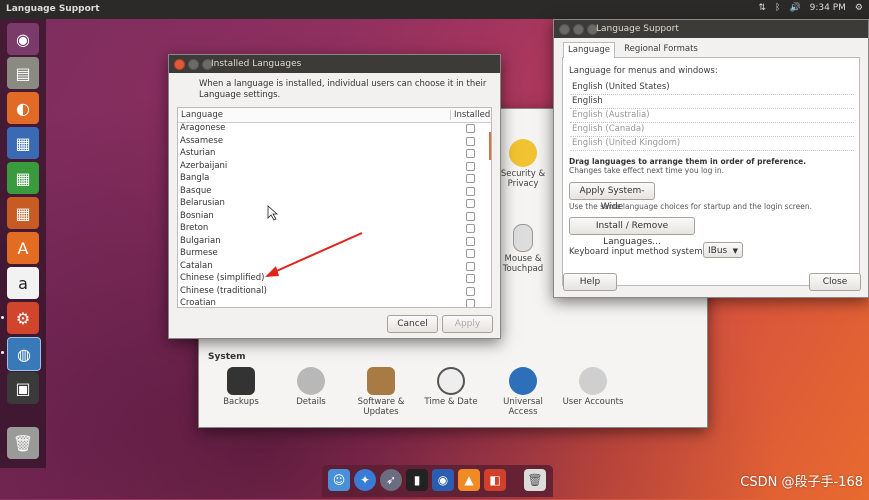 The image size is (869, 500). I want to click on apply-system-wide-button: Apply System-Wide, so click(612, 197).